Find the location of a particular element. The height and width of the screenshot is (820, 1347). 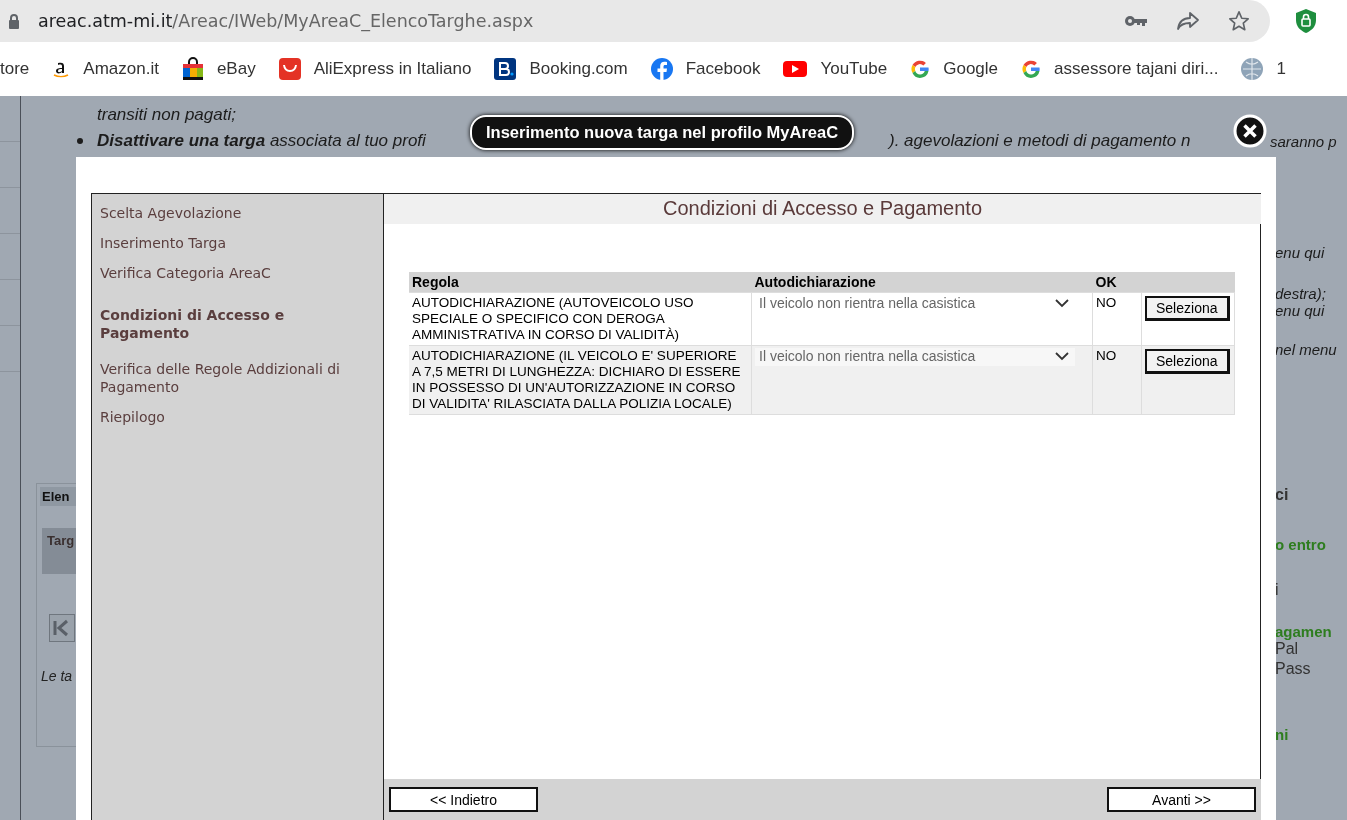

page-text: o entro is located at coordinates (1300, 544).